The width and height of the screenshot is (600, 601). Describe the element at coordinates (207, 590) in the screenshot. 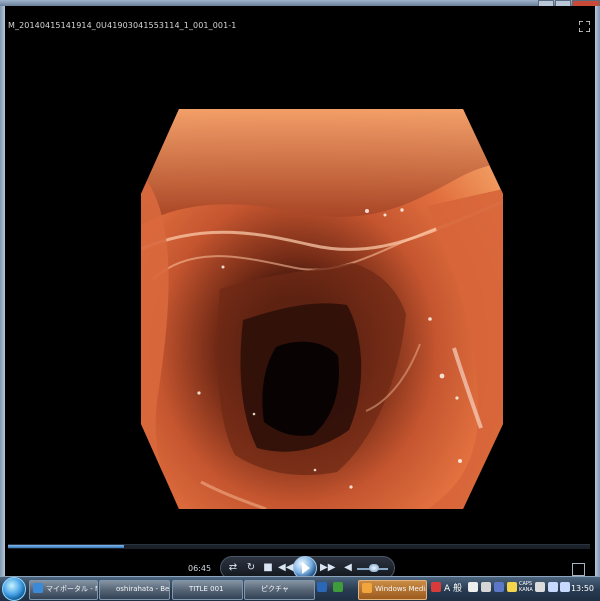

I see `taskbar-item-title001: TITLE 001` at that location.